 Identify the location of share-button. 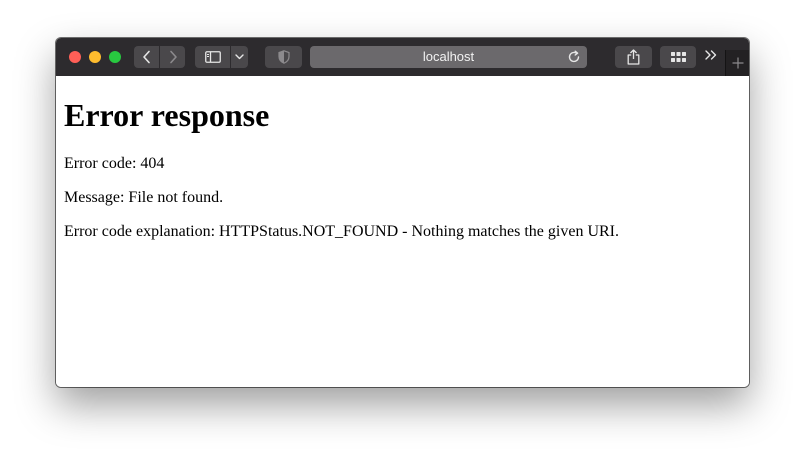
(633, 57).